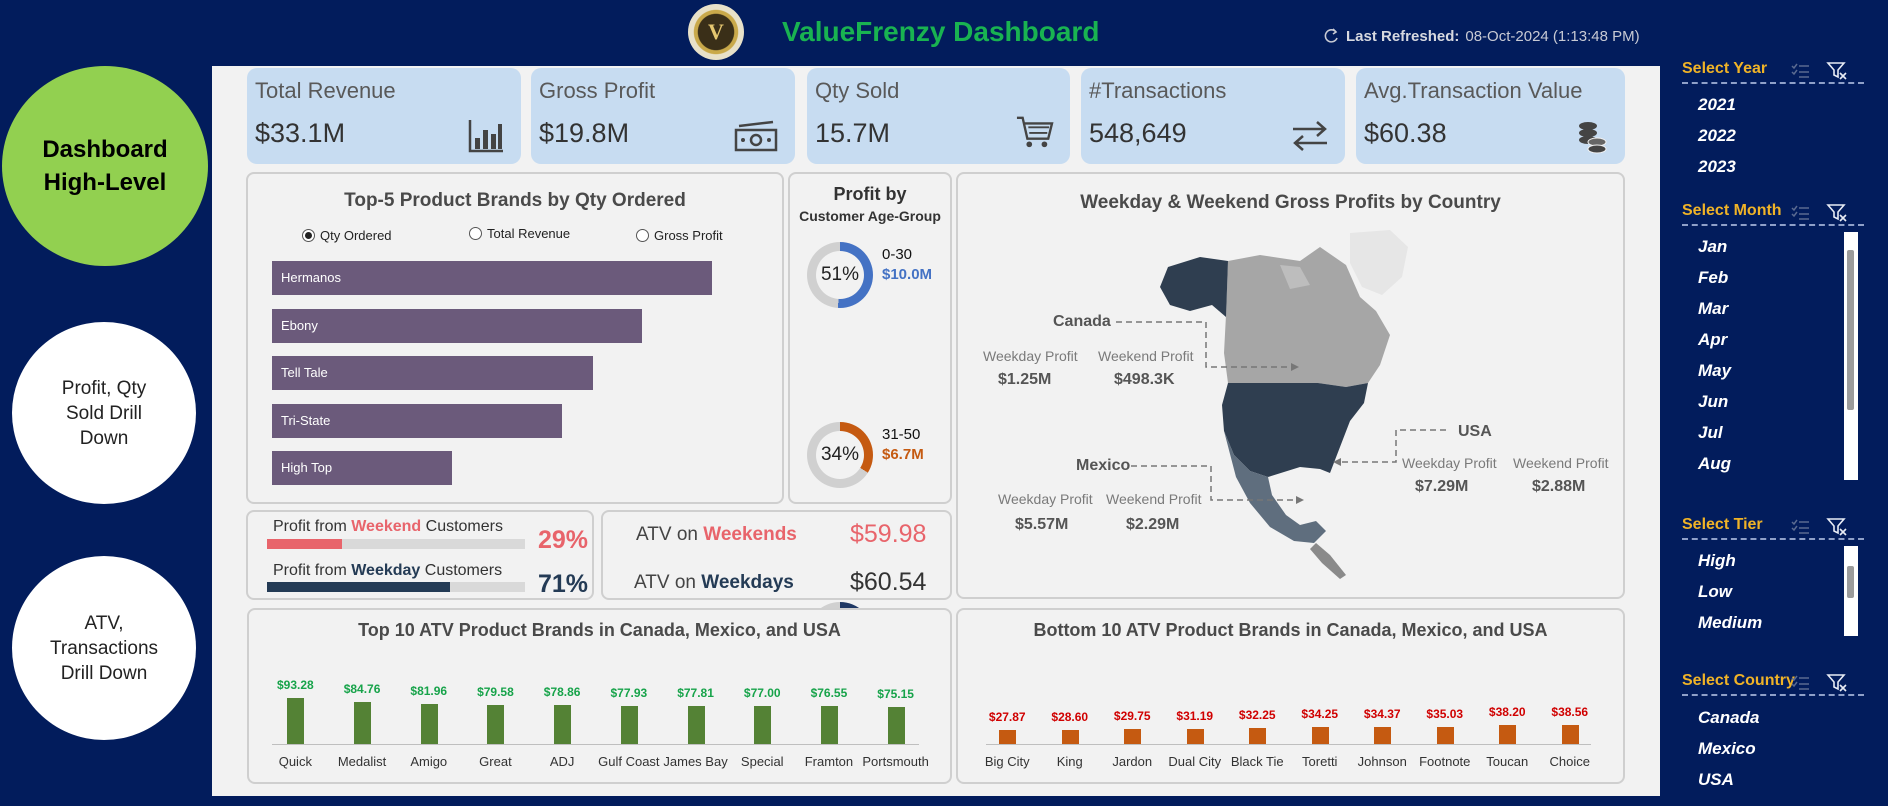 This screenshot has height=806, width=1888. What do you see at coordinates (1714, 371) in the screenshot?
I see `slicer-item-month: May` at bounding box center [1714, 371].